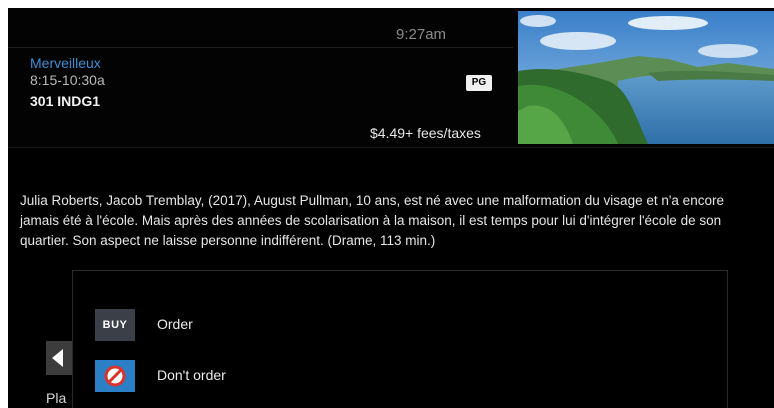  I want to click on clock: 9:27am, so click(421, 34).